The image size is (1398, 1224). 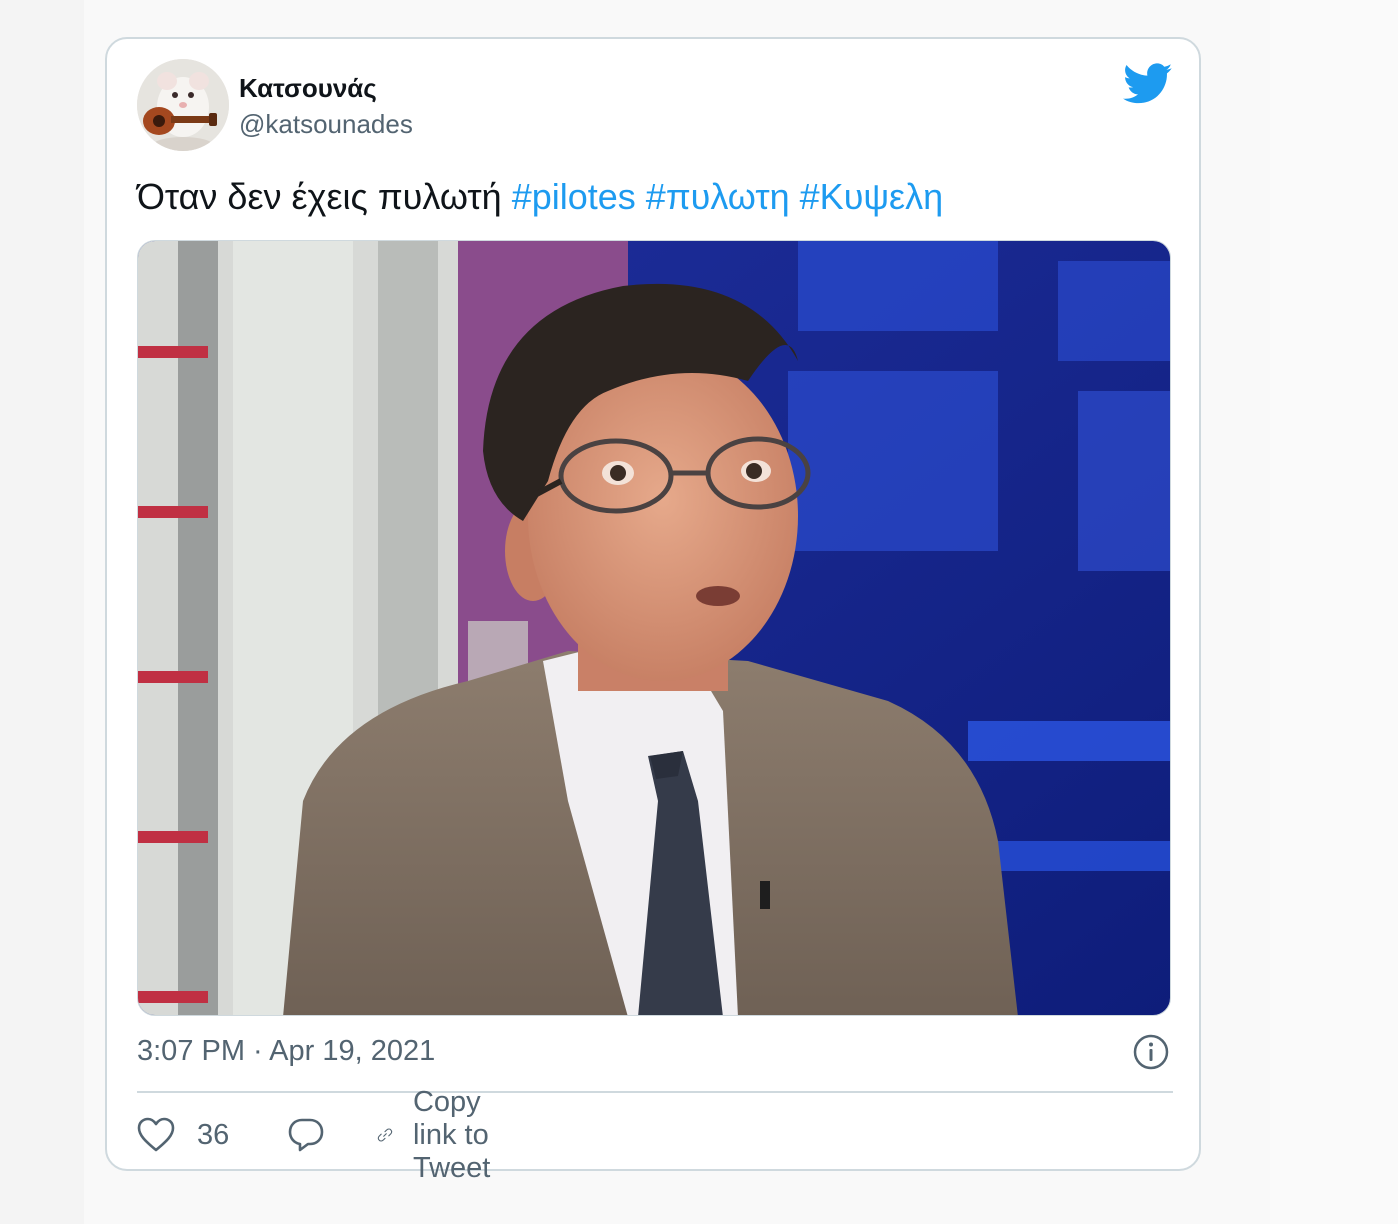 I want to click on reply-bubble-icon, so click(x=306, y=1135).